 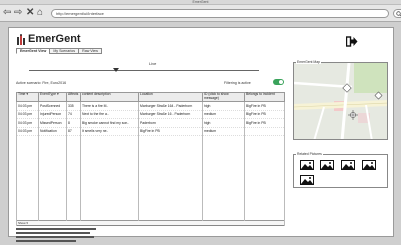 I want to click on logo-icon, so click(x=21, y=39).